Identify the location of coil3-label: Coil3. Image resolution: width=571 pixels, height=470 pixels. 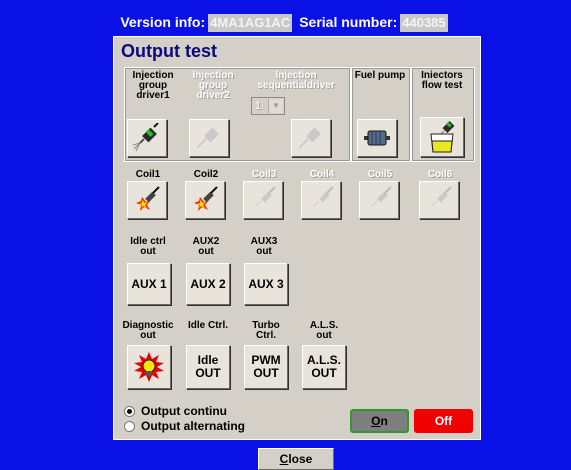
(264, 174).